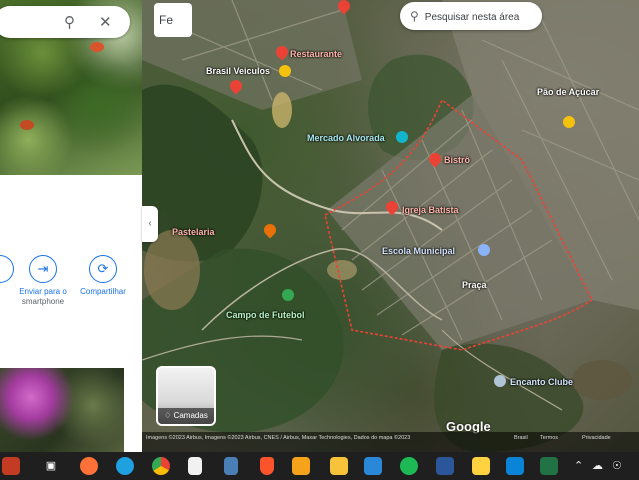 This screenshot has height=480, width=639. What do you see at coordinates (568, 92) in the screenshot?
I see `map-label-pao-de-acucar: Pão de Açúcar` at bounding box center [568, 92].